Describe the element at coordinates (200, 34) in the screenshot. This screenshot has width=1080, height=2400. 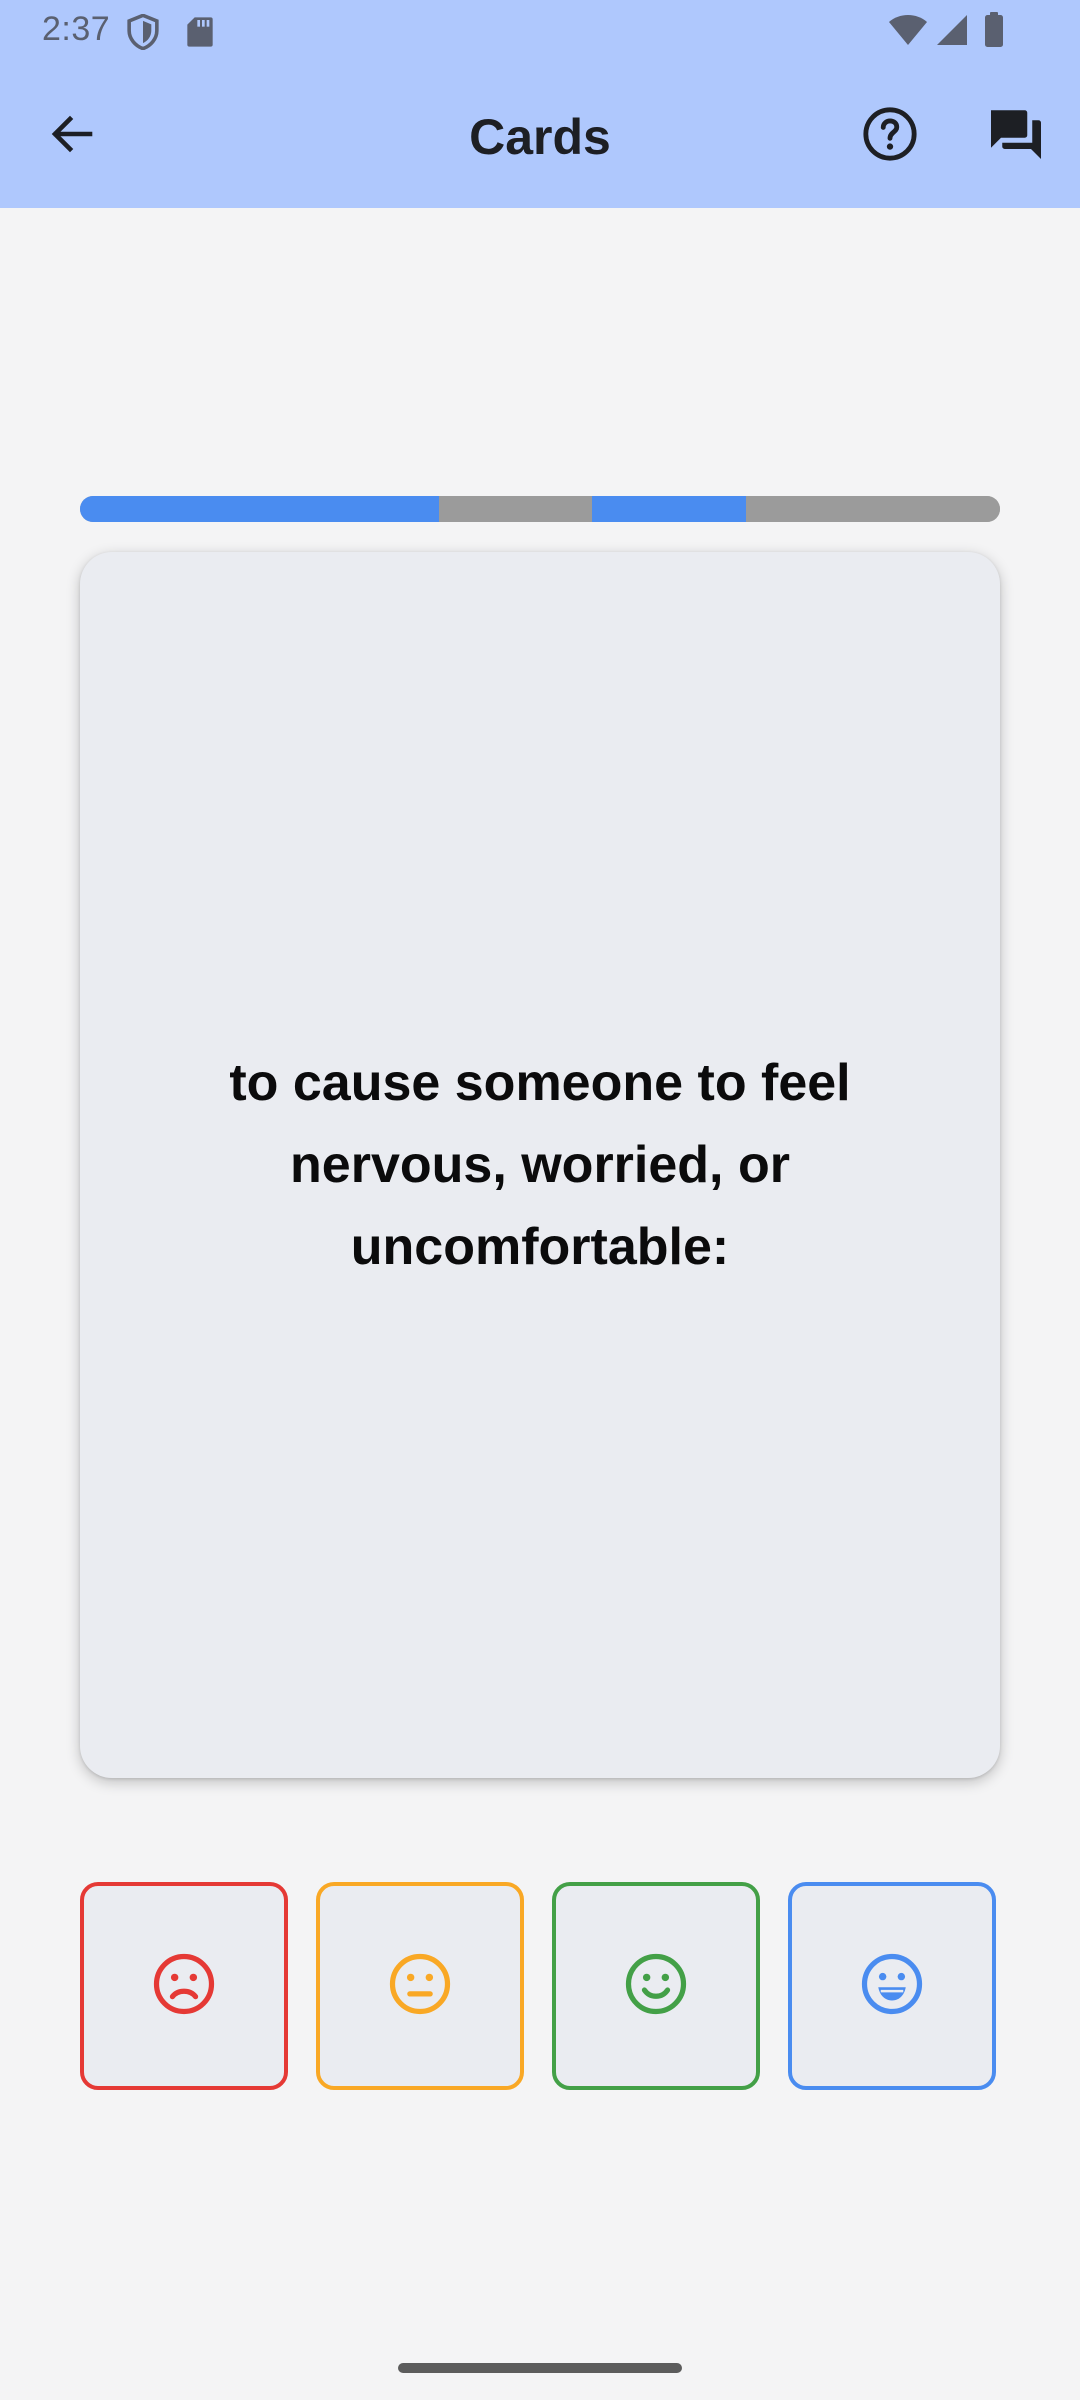
I see `sd-card-icon` at that location.